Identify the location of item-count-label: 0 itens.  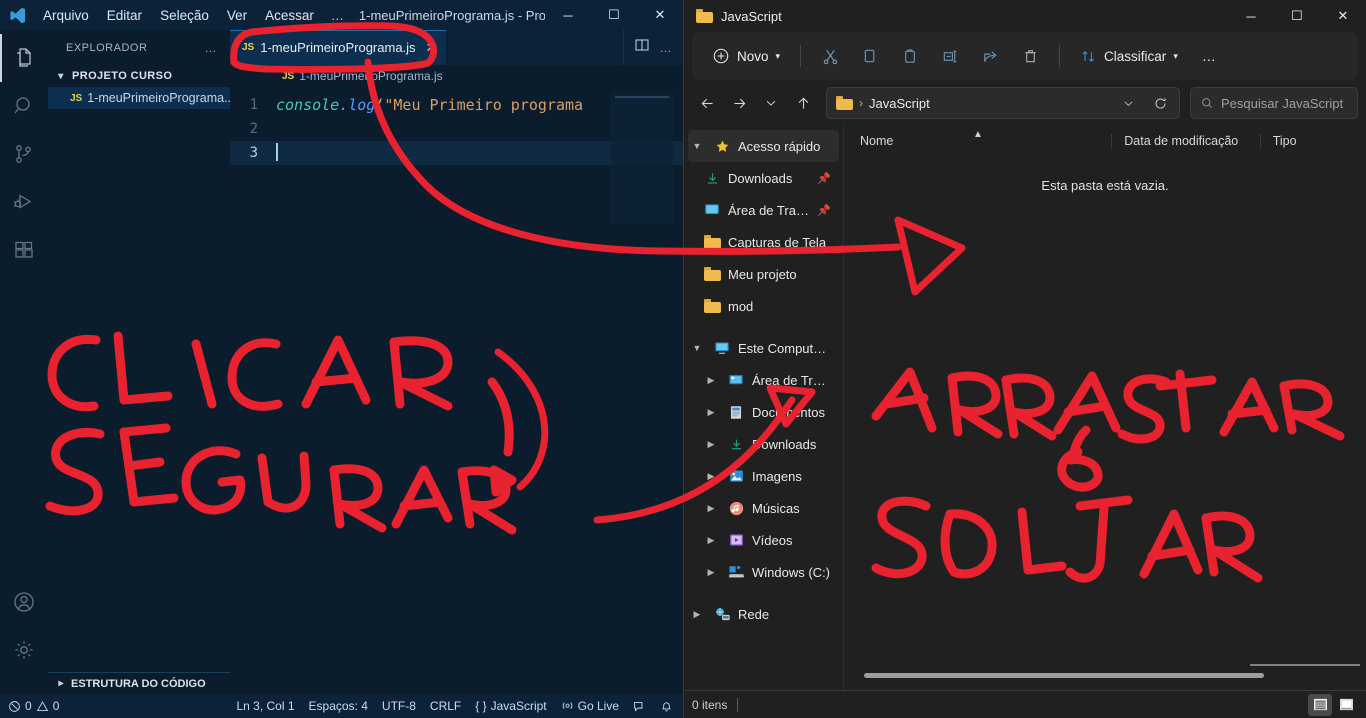
(710, 704).